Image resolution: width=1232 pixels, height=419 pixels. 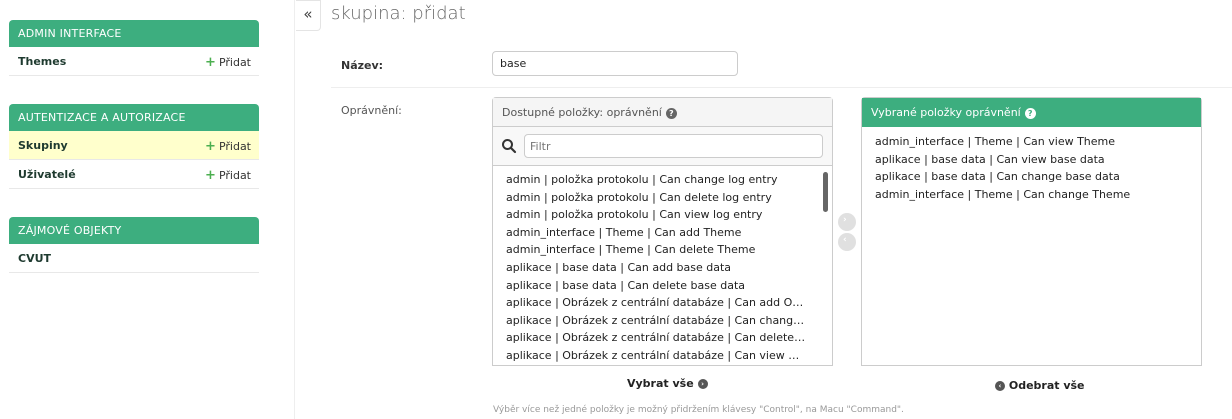 I want to click on module-header: AUTENTIZACE A AUTORIZACE, so click(x=134, y=117).